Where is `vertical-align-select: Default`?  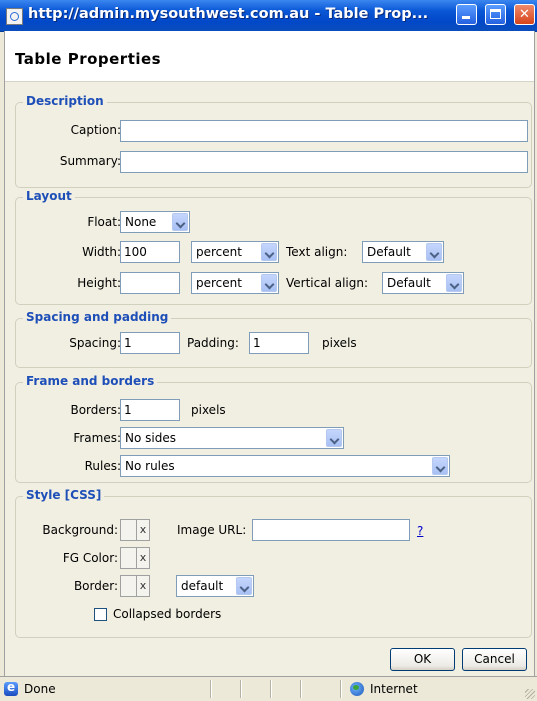 vertical-align-select: Default is located at coordinates (423, 283).